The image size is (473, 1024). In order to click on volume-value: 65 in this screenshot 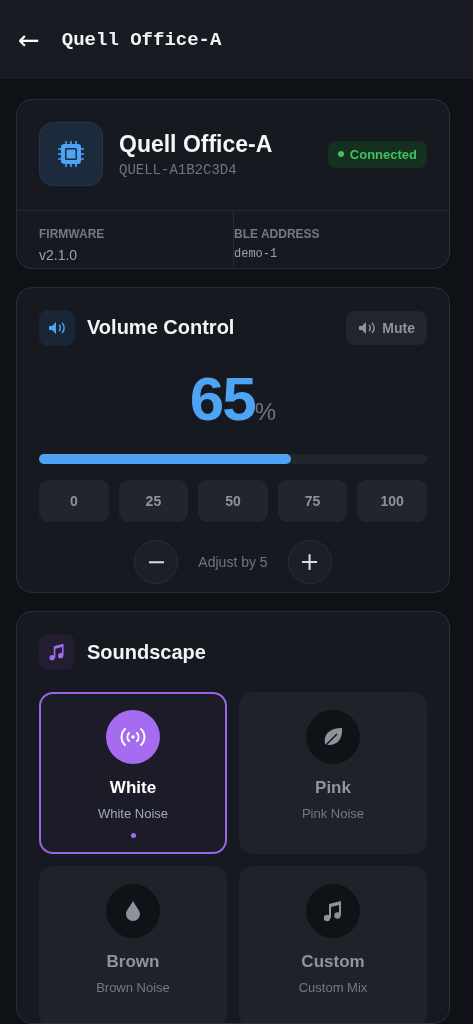, I will do `click(222, 398)`.